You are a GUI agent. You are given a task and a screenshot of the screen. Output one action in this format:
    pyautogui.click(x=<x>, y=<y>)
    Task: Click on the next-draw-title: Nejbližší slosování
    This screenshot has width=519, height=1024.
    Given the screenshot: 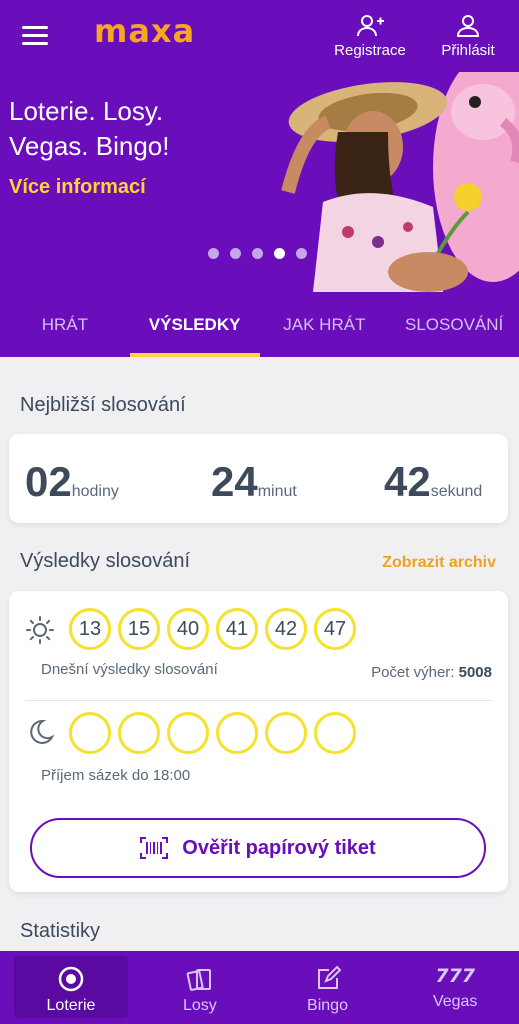 What is the action you would take?
    pyautogui.click(x=103, y=405)
    